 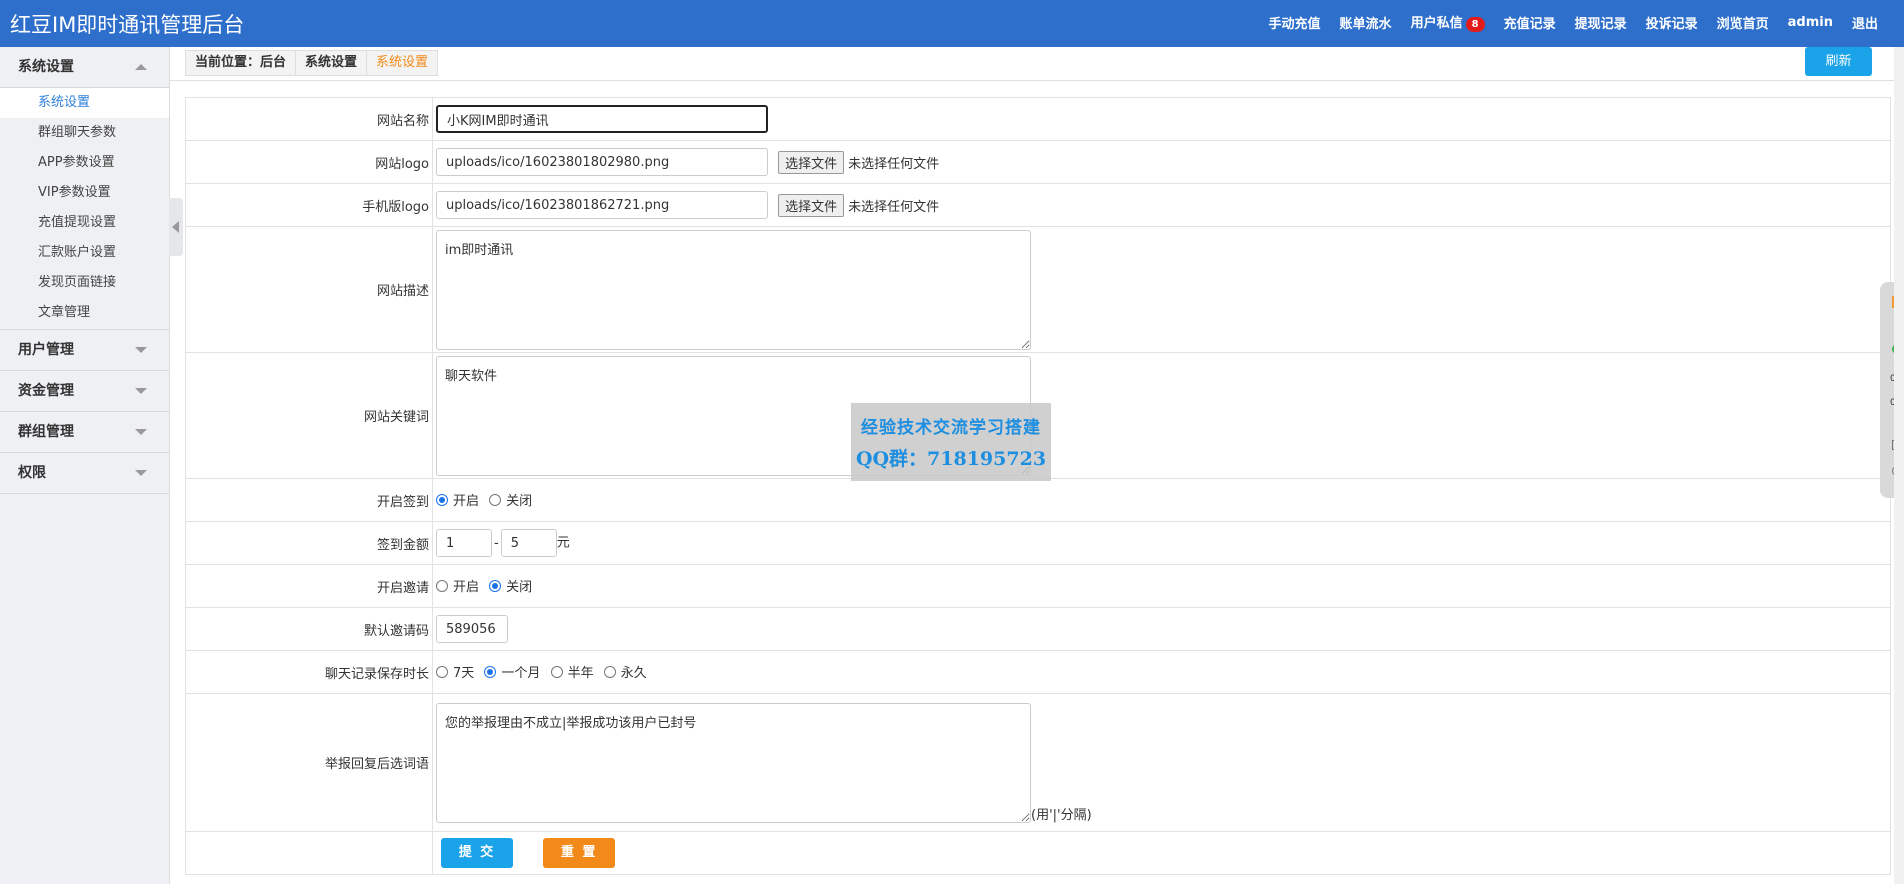 I want to click on retention-7days-radio: 7天, so click(x=455, y=671).